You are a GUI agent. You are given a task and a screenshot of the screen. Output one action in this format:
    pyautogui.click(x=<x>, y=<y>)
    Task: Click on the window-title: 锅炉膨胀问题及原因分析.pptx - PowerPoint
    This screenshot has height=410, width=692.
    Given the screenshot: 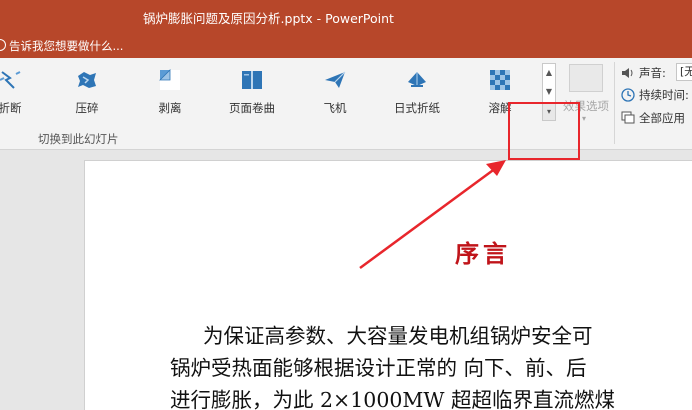 What is the action you would take?
    pyautogui.click(x=268, y=18)
    